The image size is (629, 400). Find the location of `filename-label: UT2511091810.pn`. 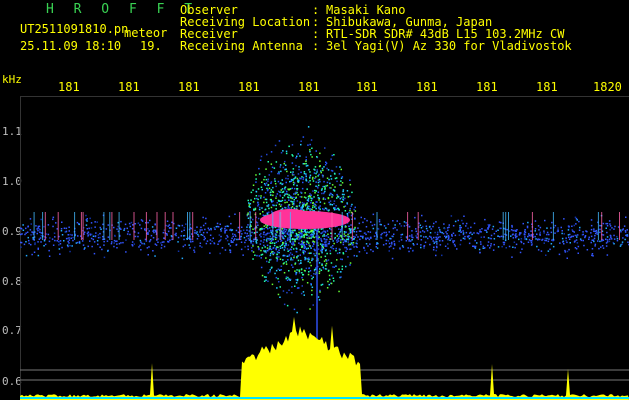

filename-label: UT2511091810.pn is located at coordinates (74, 29).